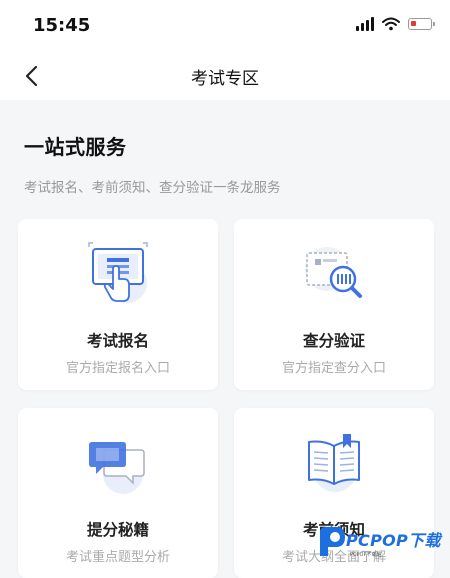 Image resolution: width=450 pixels, height=578 pixels. I want to click on card-score-tips: 提分秘籍 考试重点题型分析, so click(118, 493).